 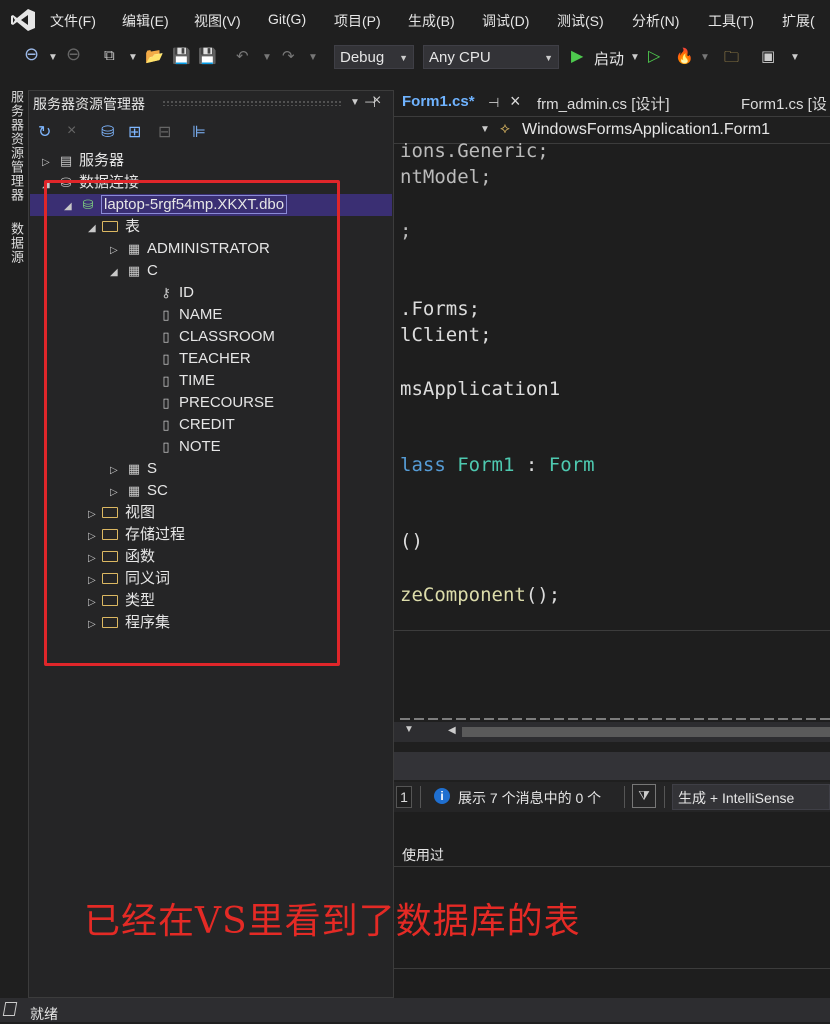 What do you see at coordinates (357, 21) in the screenshot?
I see `menu-project: 项目(P)` at bounding box center [357, 21].